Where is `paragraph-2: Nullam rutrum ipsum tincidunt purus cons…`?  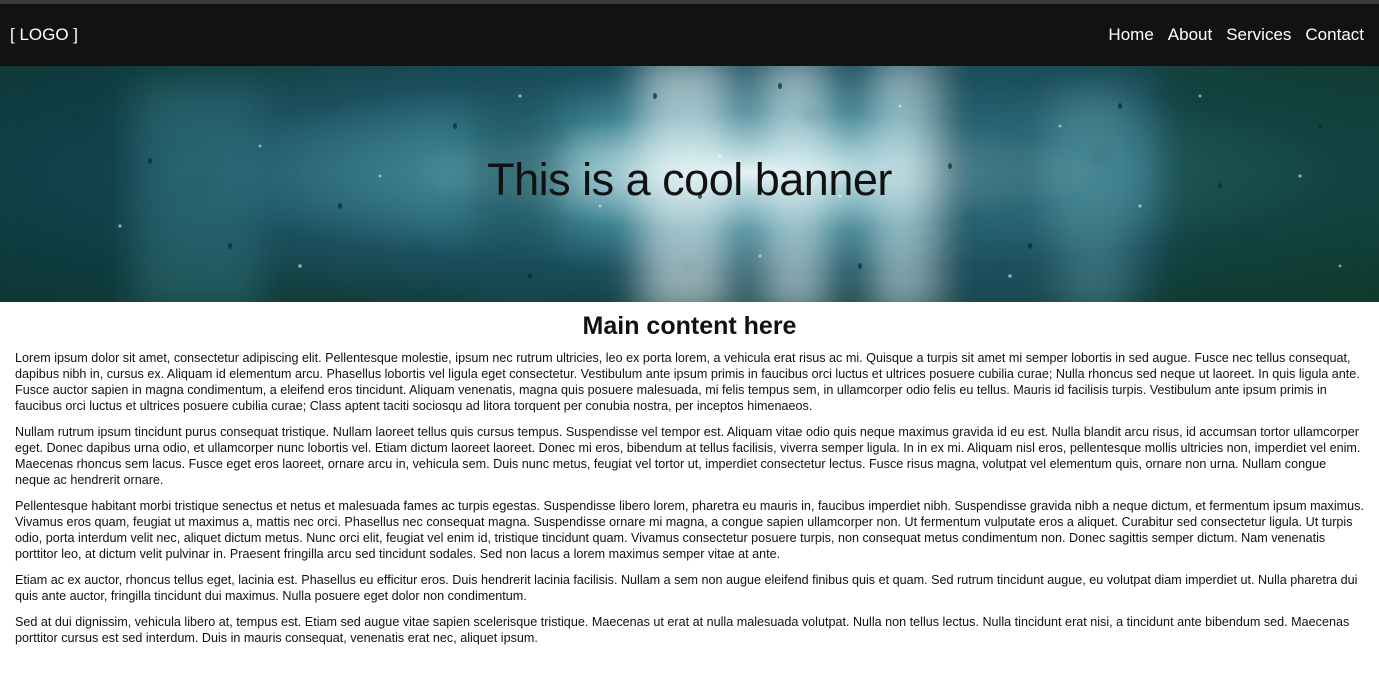
paragraph-2: Nullam rutrum ipsum tincidunt purus cons… is located at coordinates (688, 456).